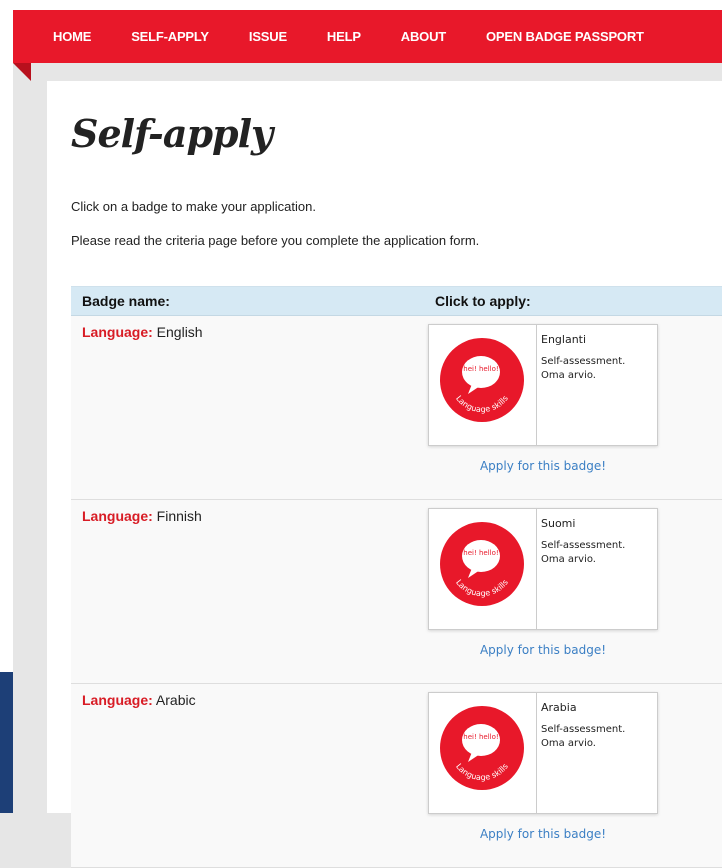 The height and width of the screenshot is (868, 722). I want to click on badge-name: Language: English, so click(142, 332).